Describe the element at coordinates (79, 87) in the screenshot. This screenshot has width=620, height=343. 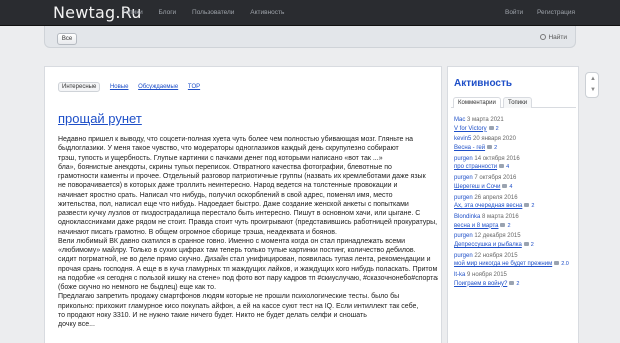
I see `tab-interesting: Интересные` at that location.